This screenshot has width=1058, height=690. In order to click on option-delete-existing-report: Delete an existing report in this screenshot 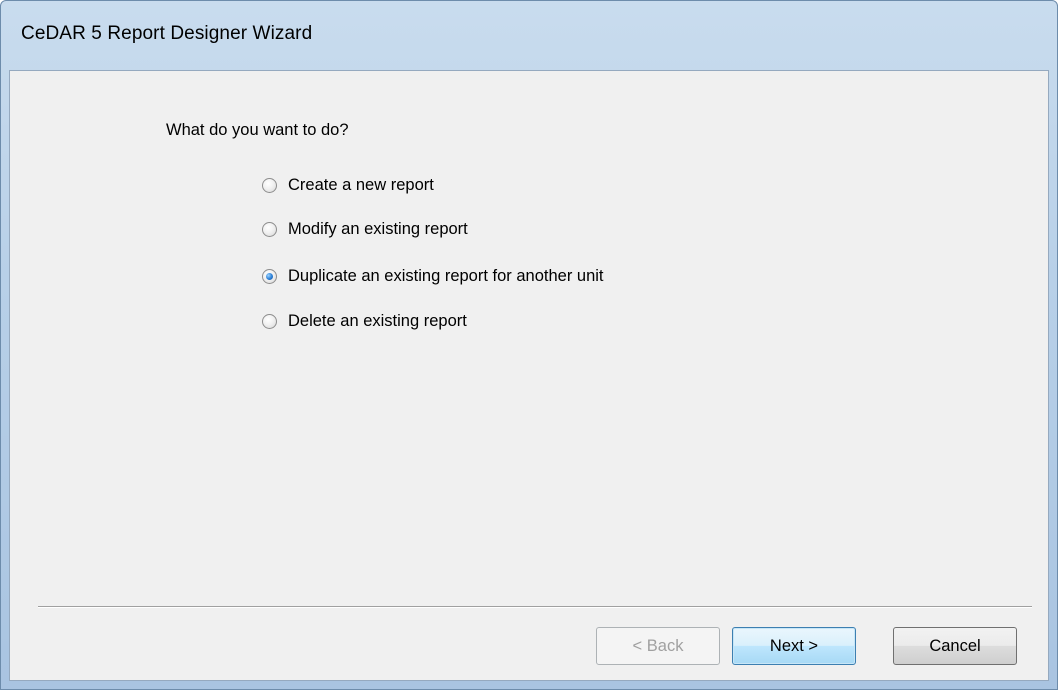, I will do `click(364, 321)`.